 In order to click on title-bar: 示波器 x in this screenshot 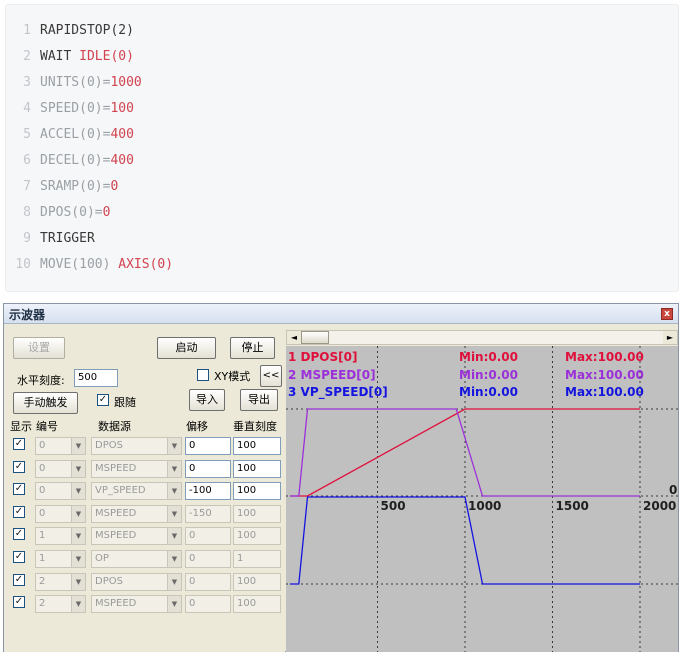, I will do `click(341, 314)`.